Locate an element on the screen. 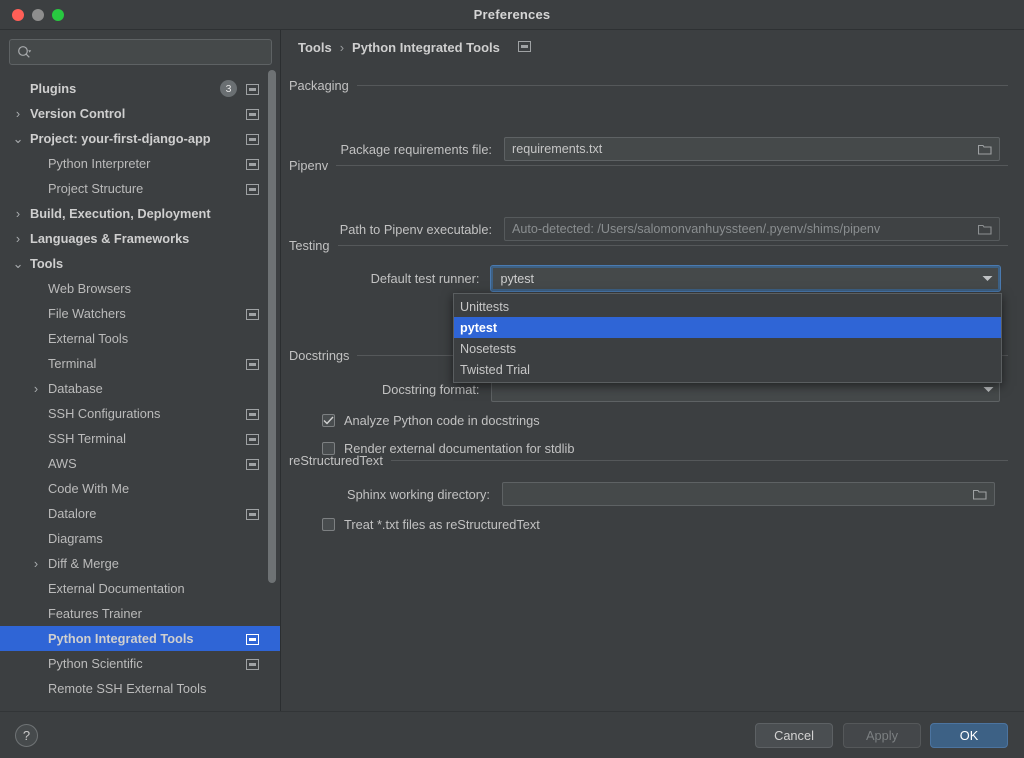  sidebar-item-diagrams: Diagrams is located at coordinates (140, 538).